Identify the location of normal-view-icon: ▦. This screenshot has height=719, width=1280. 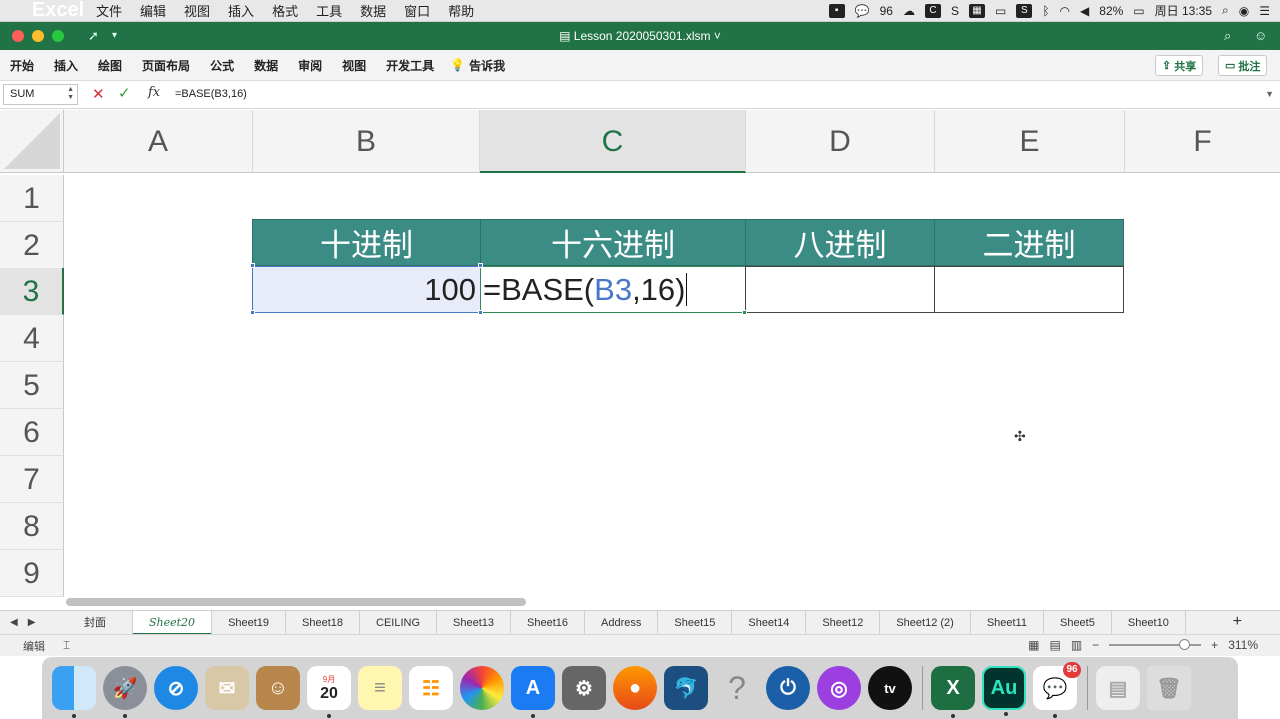
(1033, 645).